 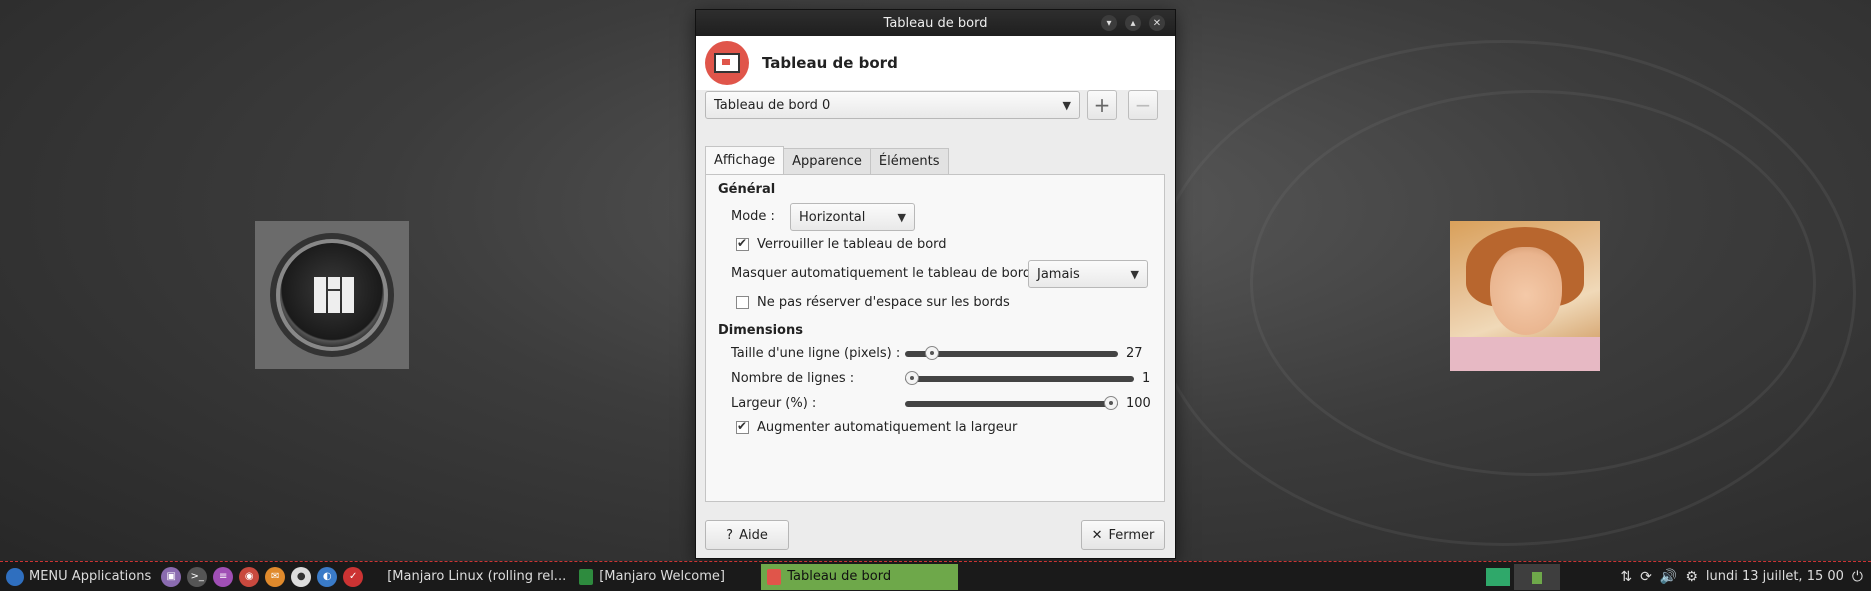 What do you see at coordinates (586, 576) in the screenshot?
I see `welcome-task-icon` at bounding box center [586, 576].